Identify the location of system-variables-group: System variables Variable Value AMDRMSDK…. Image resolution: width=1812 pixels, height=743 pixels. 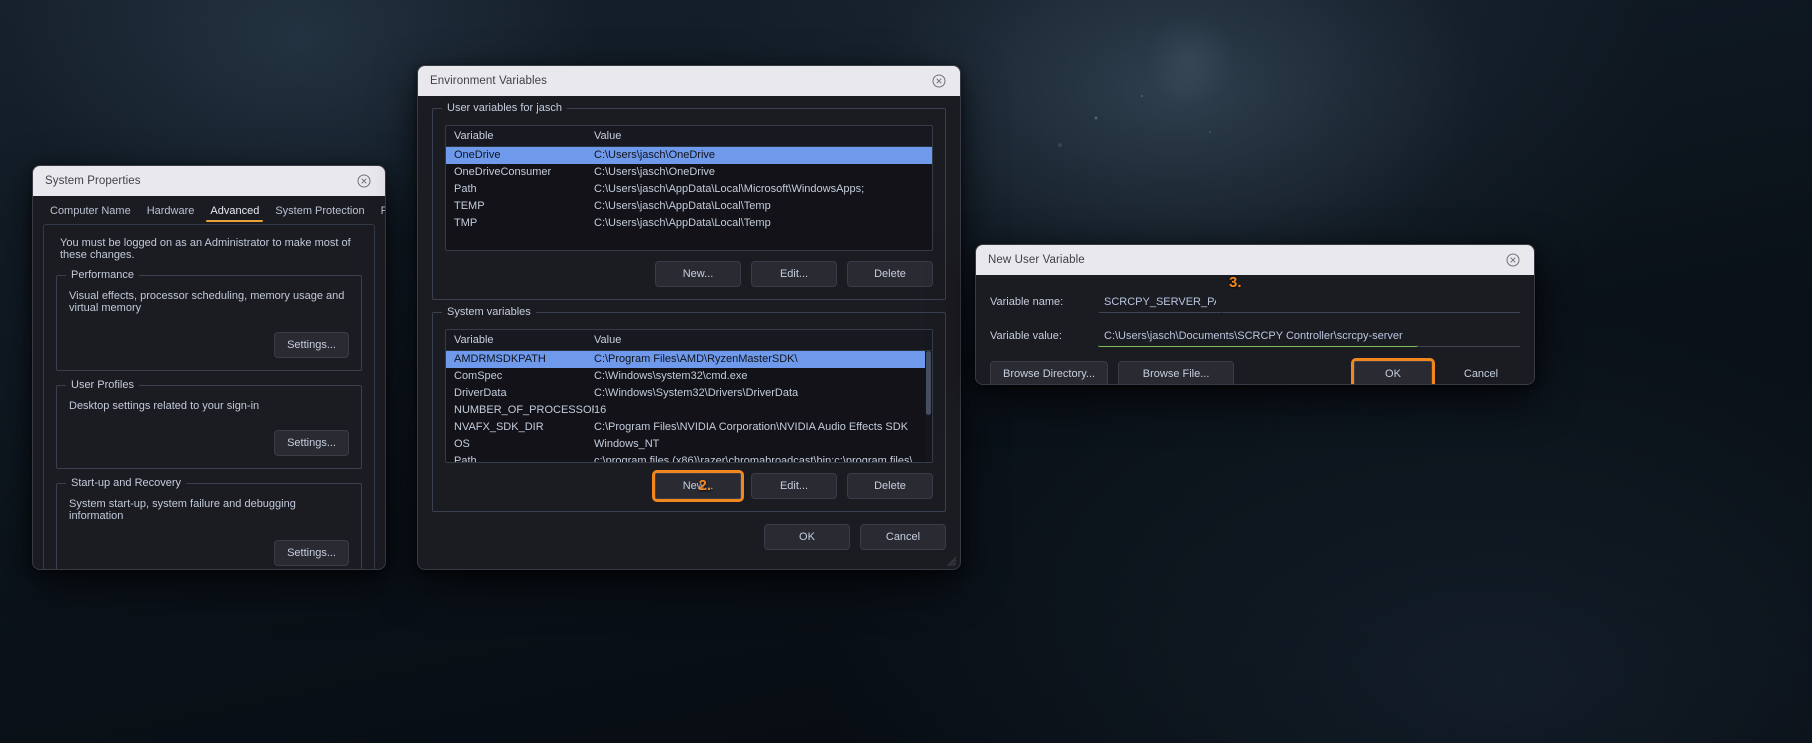
(689, 409).